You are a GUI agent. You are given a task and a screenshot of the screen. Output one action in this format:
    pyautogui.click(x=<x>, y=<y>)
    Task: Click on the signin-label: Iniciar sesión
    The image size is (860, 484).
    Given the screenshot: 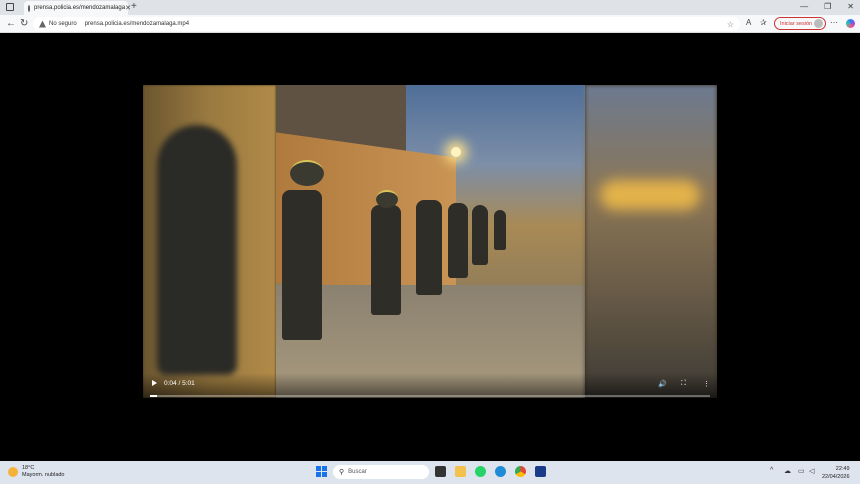 What is the action you would take?
    pyautogui.click(x=796, y=23)
    